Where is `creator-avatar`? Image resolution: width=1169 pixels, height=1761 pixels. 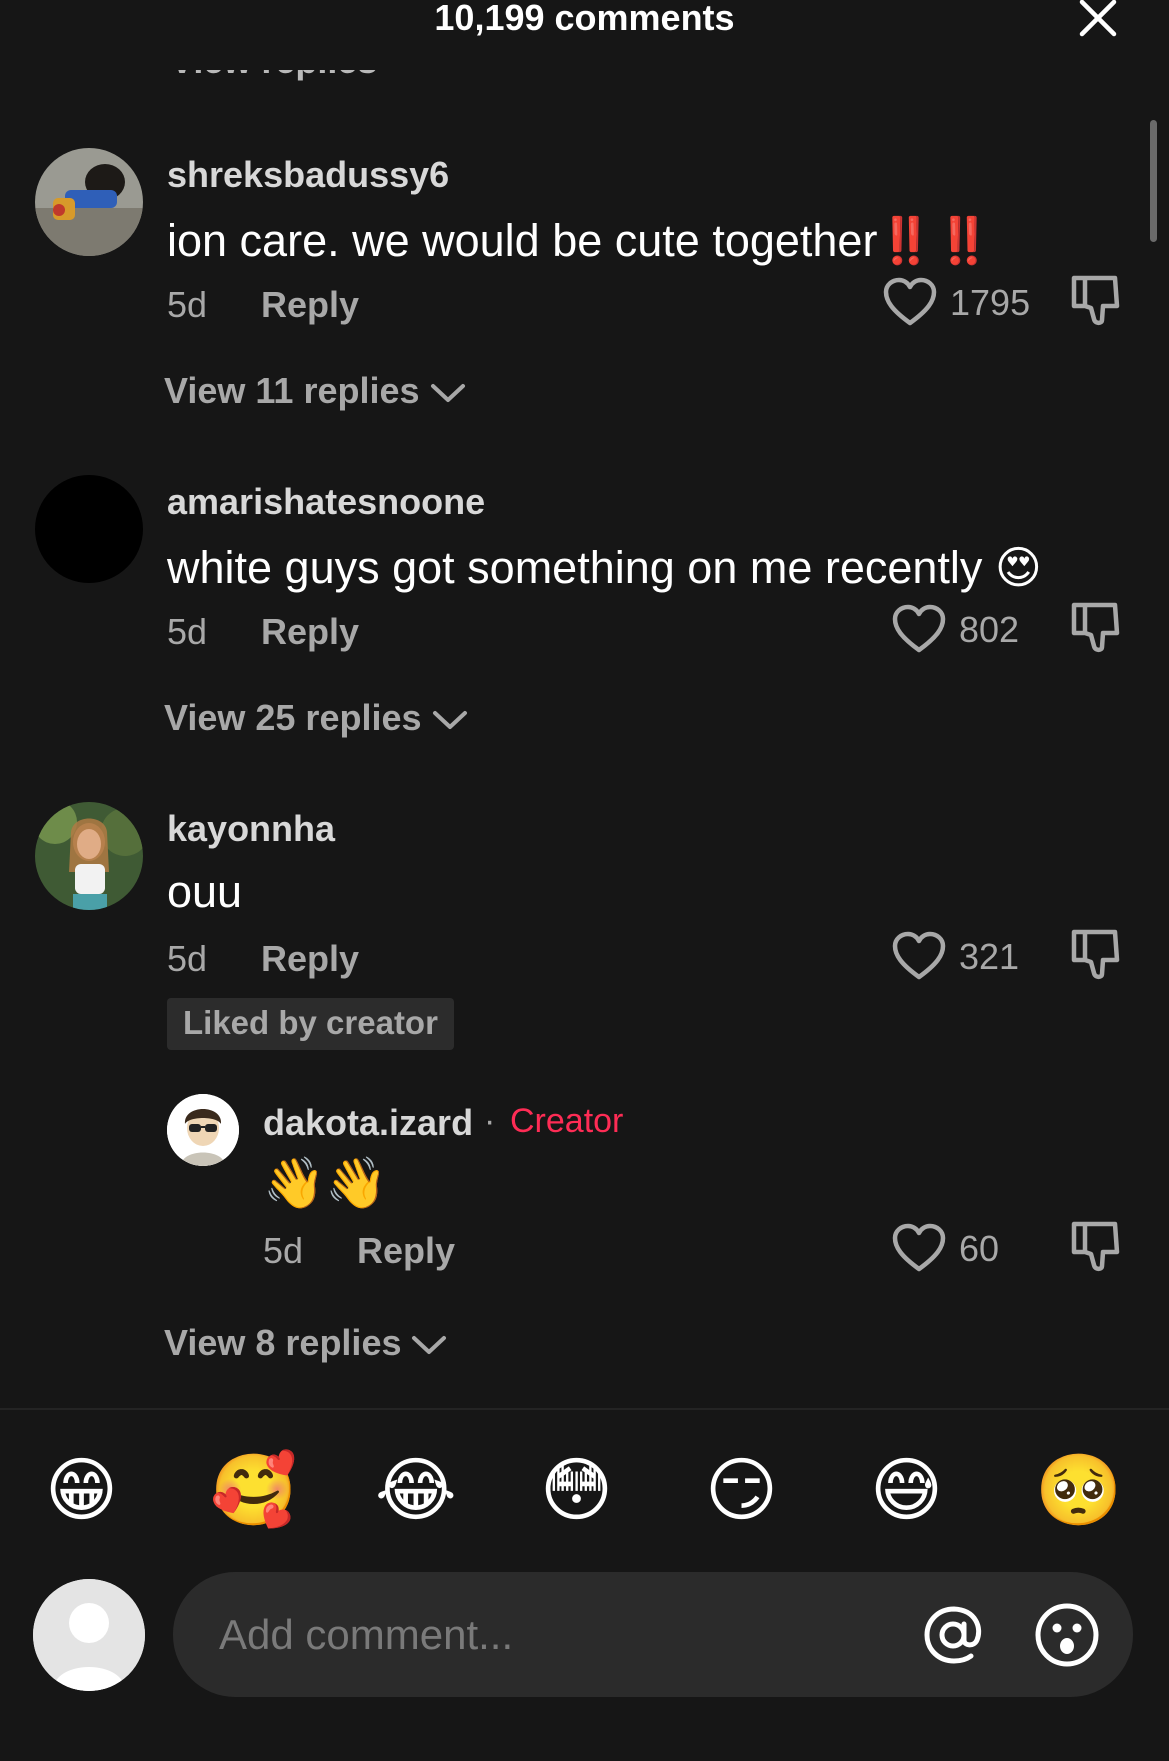 creator-avatar is located at coordinates (203, 1130).